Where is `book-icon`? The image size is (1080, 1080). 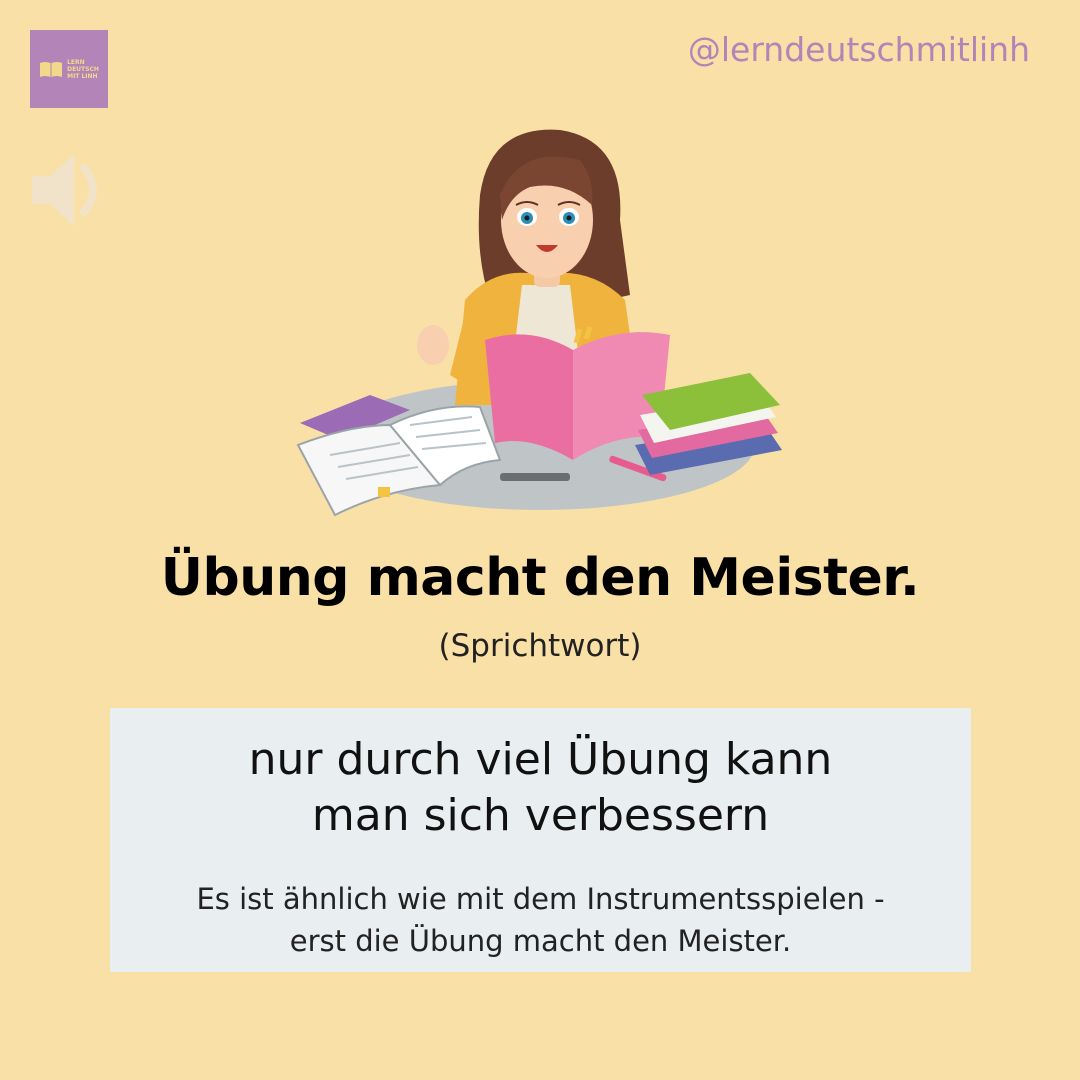 book-icon is located at coordinates (51, 69).